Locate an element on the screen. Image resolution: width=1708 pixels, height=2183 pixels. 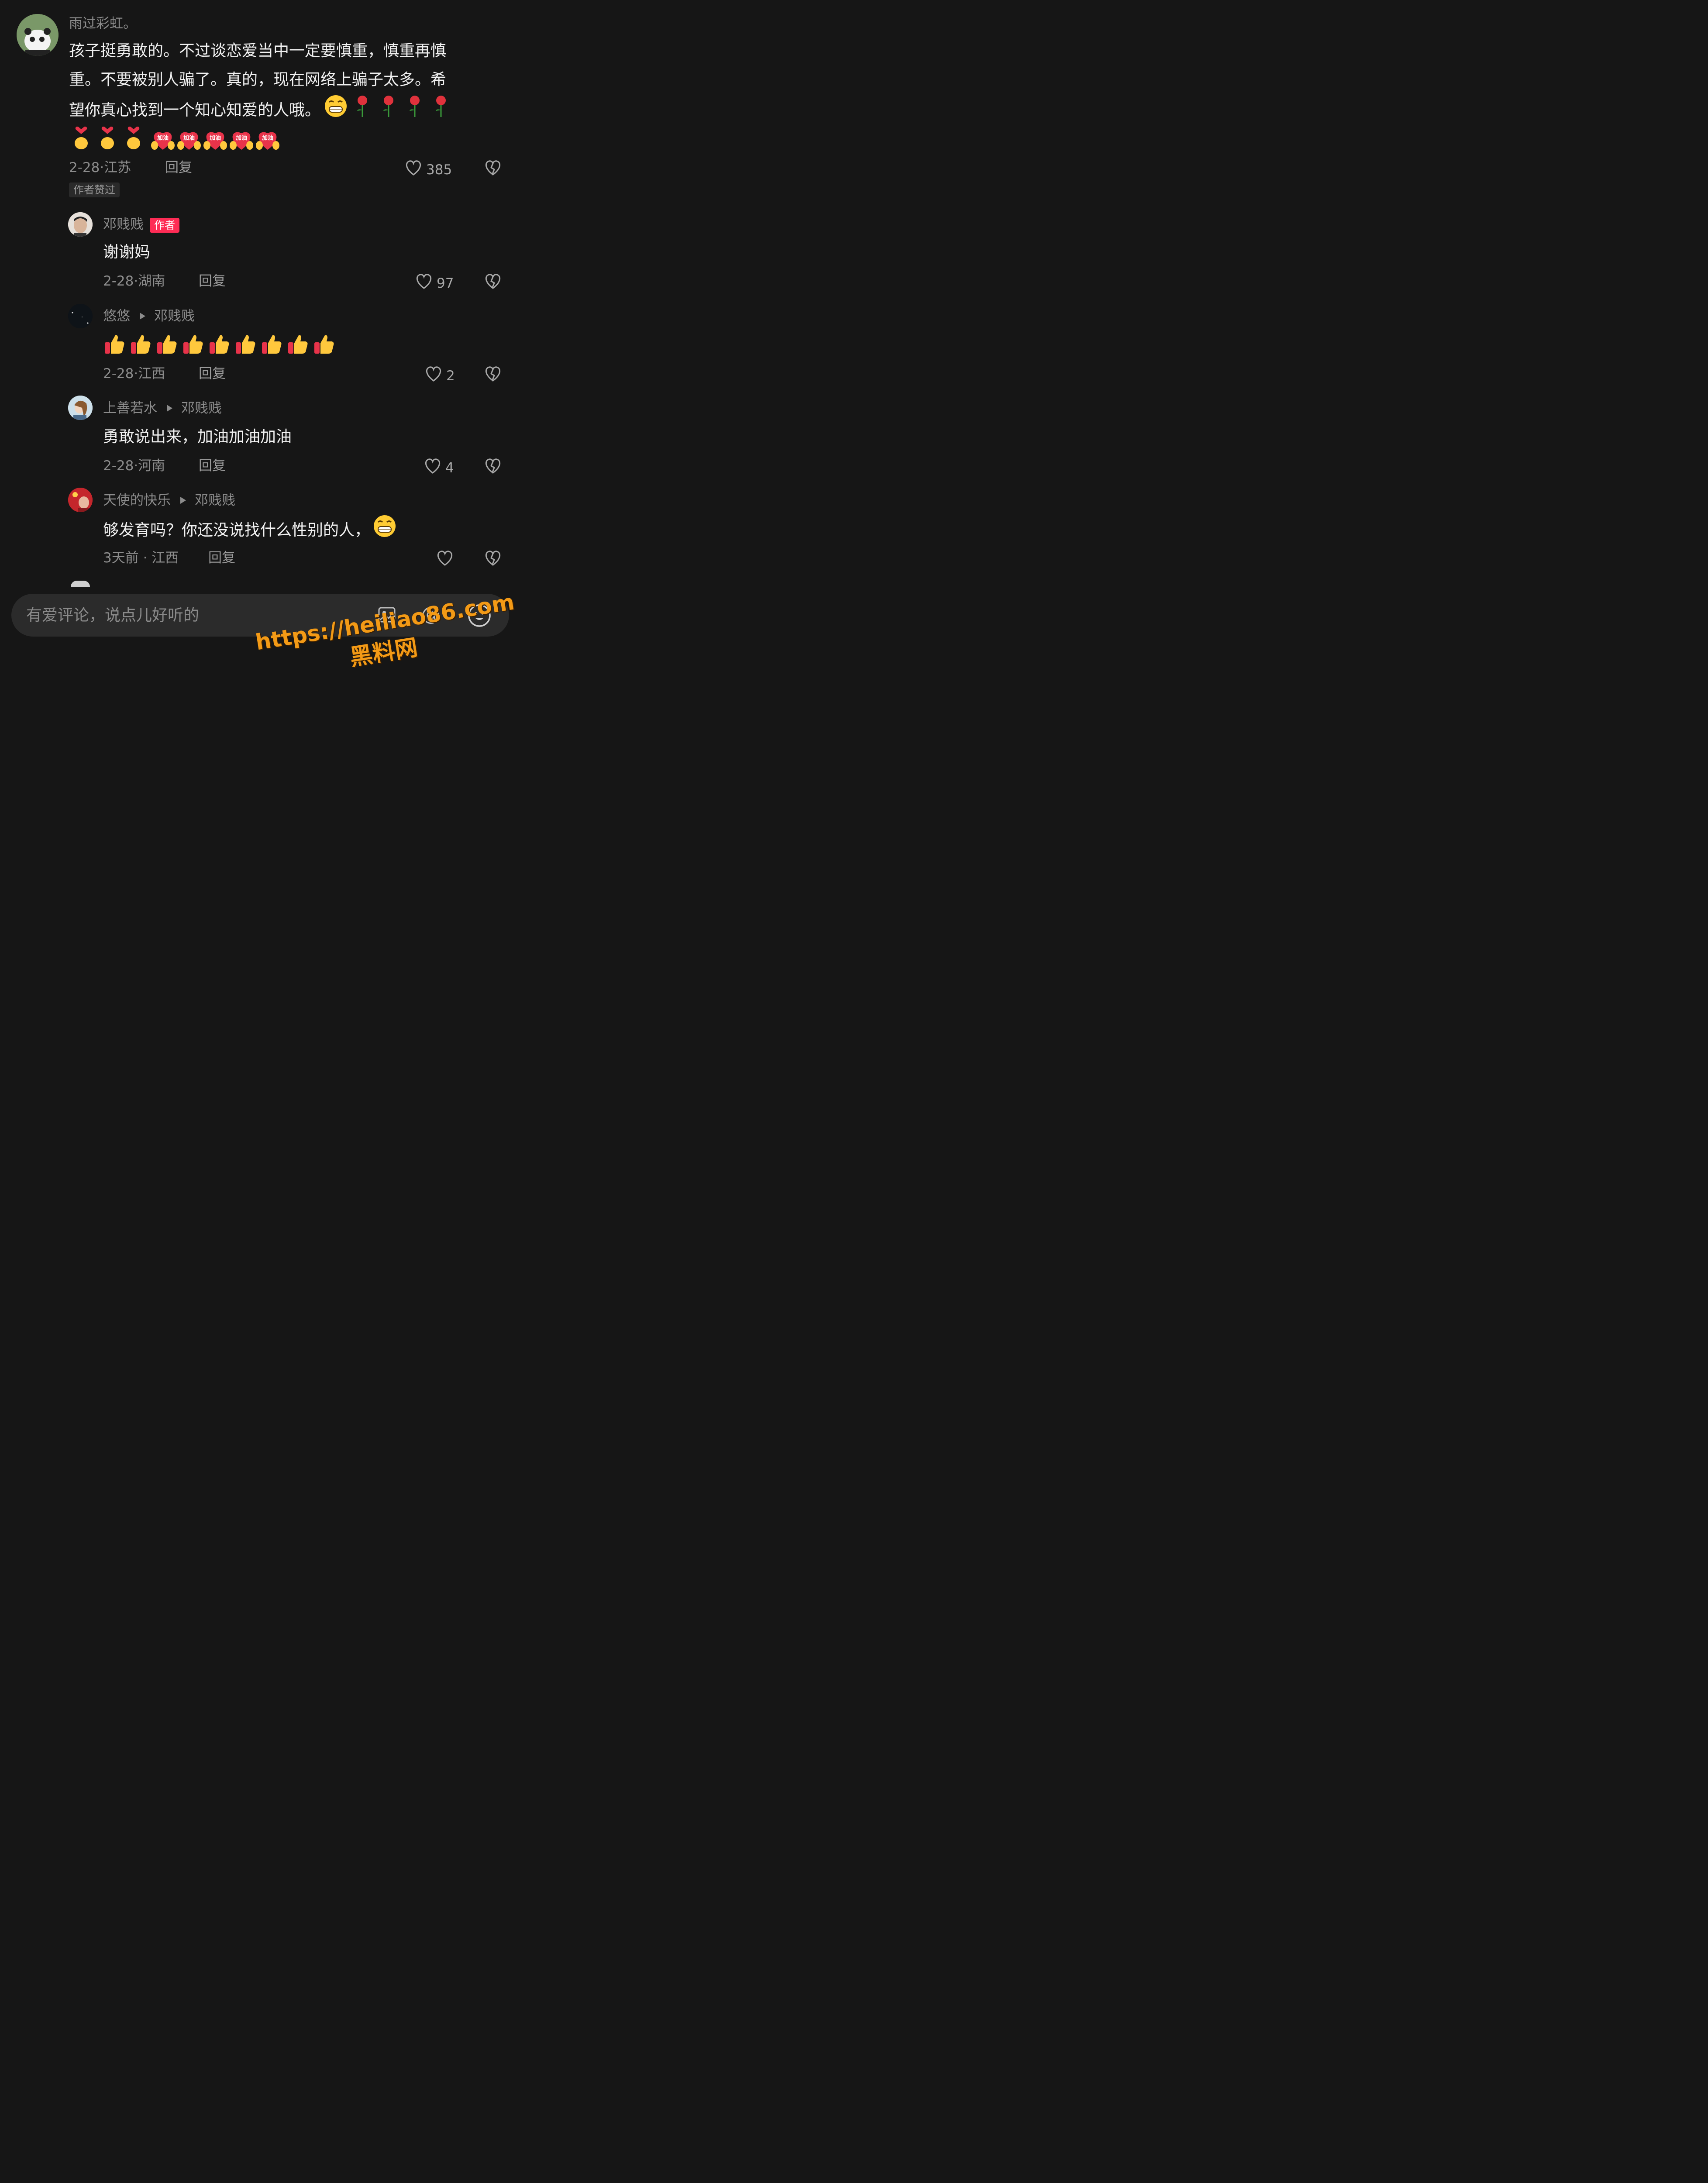
username-text: 邓贱贱 is located at coordinates (123, 224).